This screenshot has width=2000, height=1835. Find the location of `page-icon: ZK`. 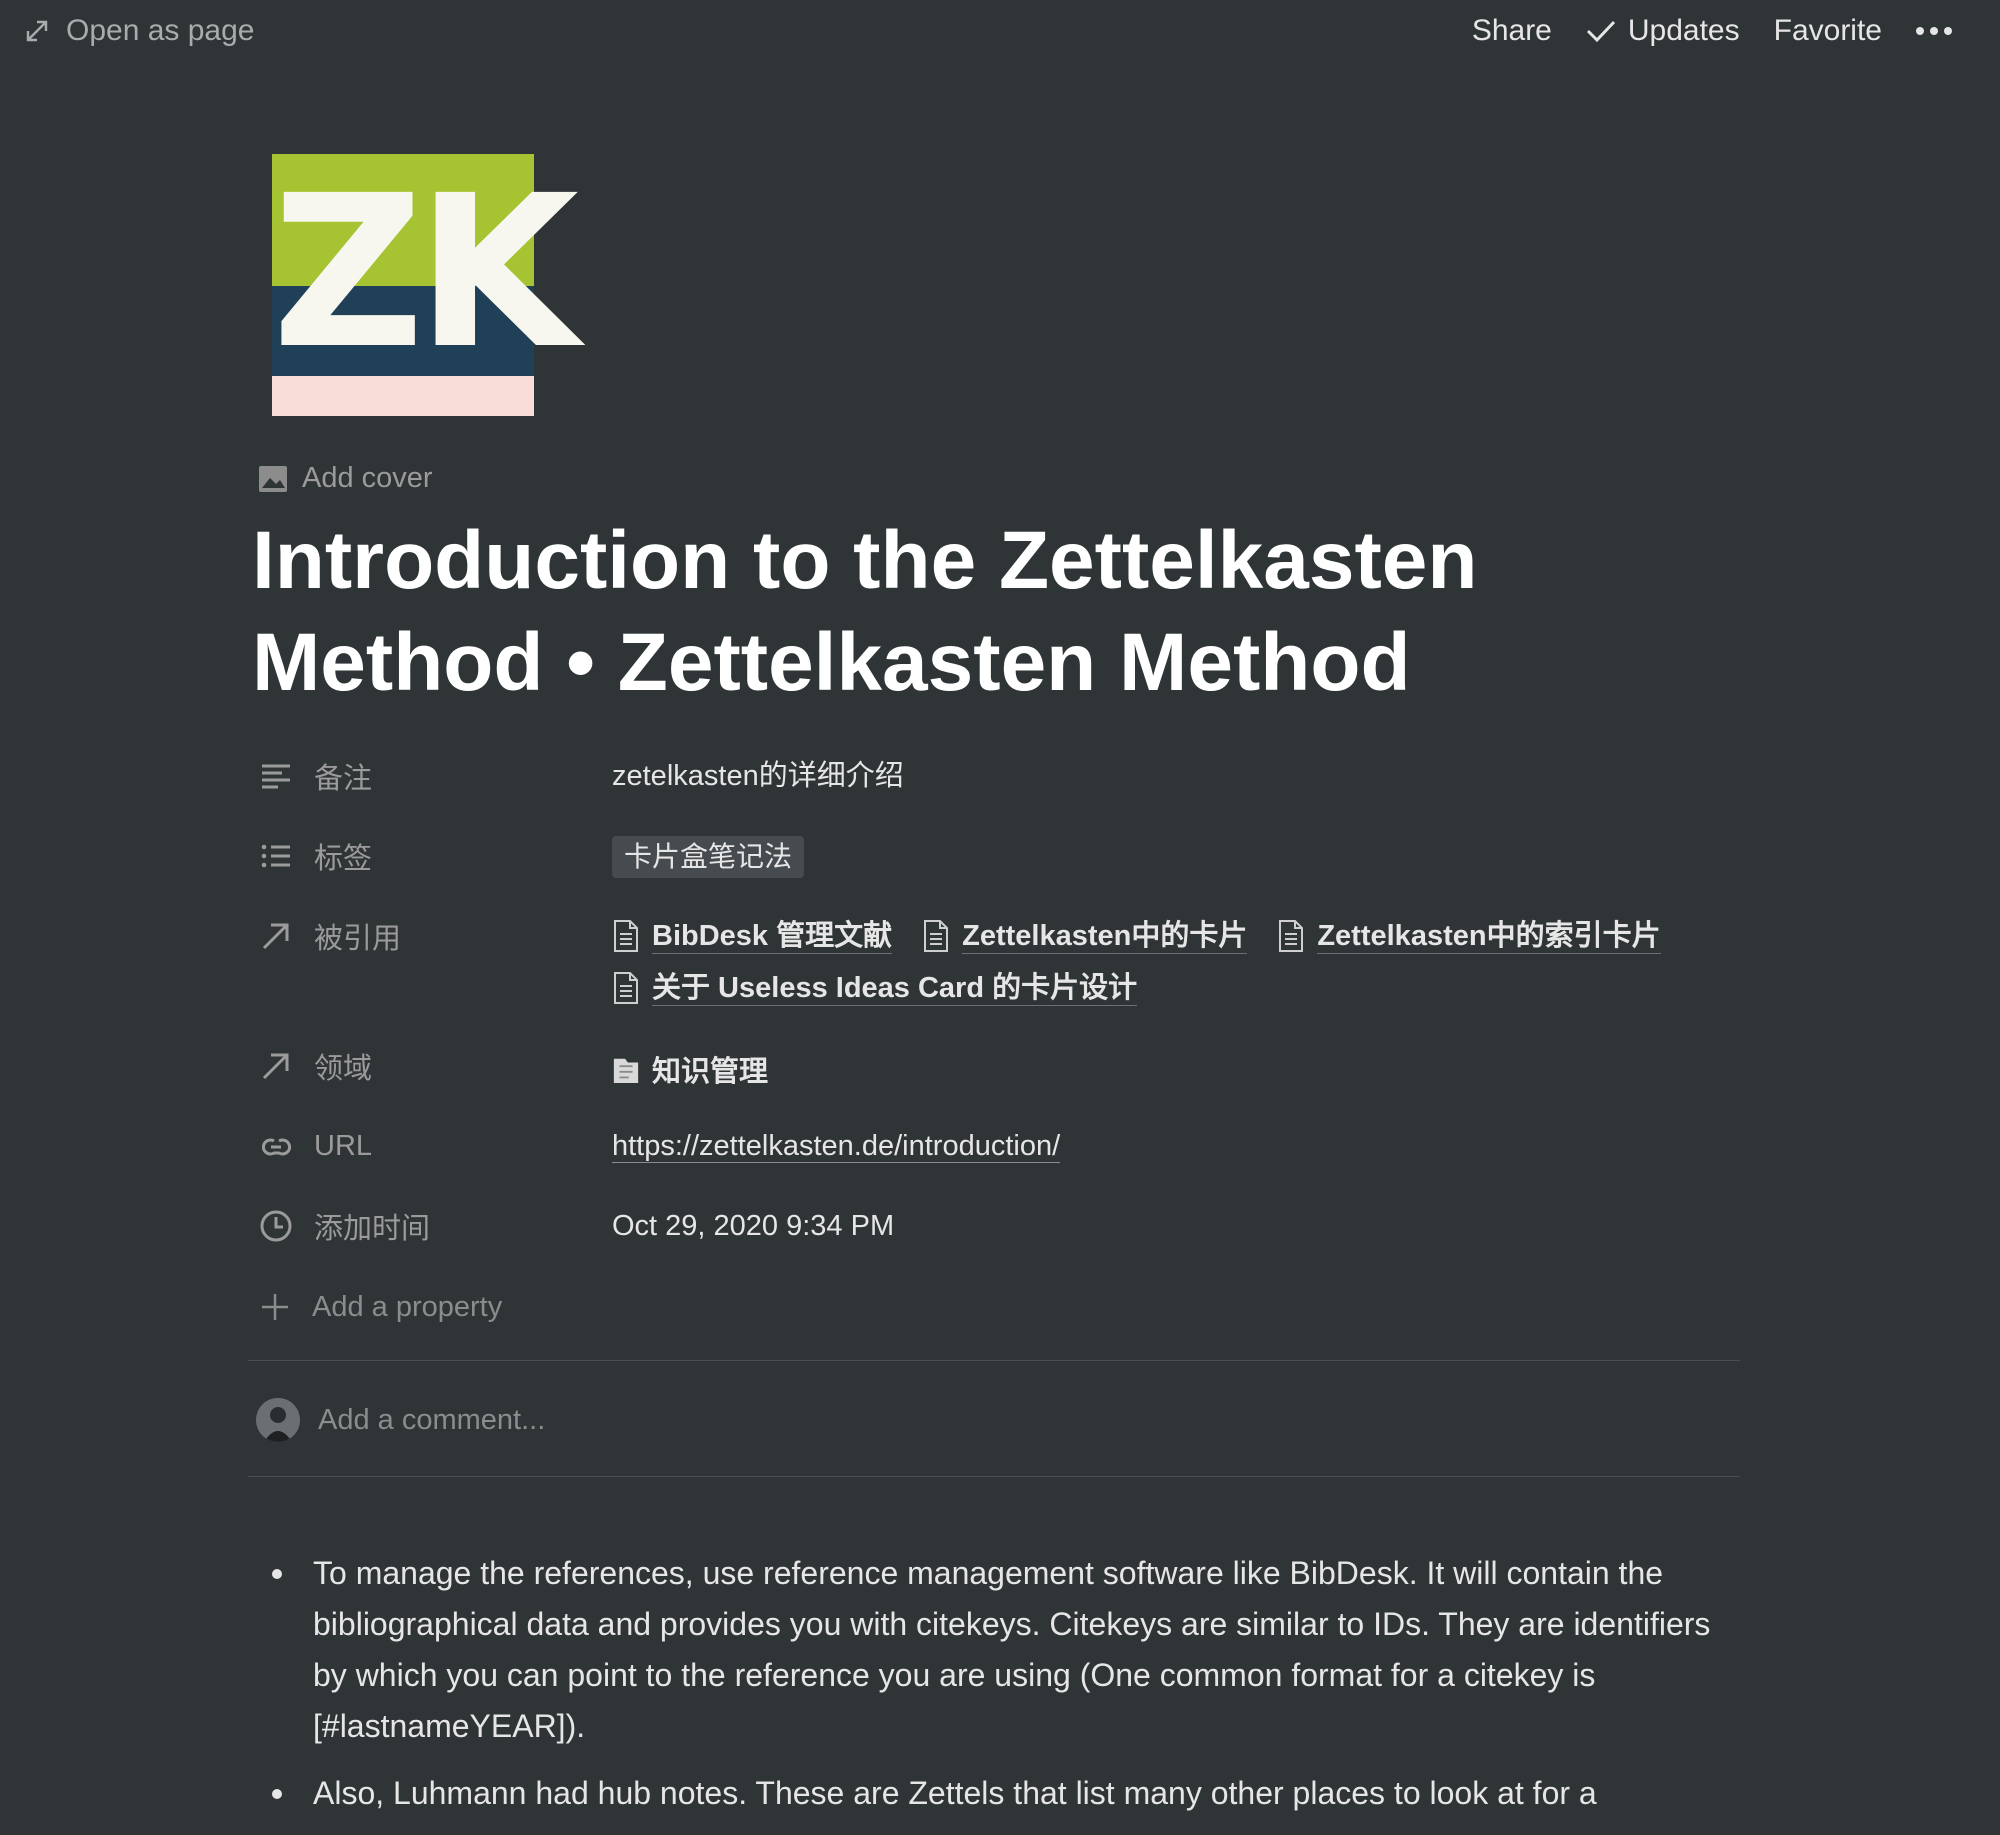

page-icon: ZK is located at coordinates (425, 283).